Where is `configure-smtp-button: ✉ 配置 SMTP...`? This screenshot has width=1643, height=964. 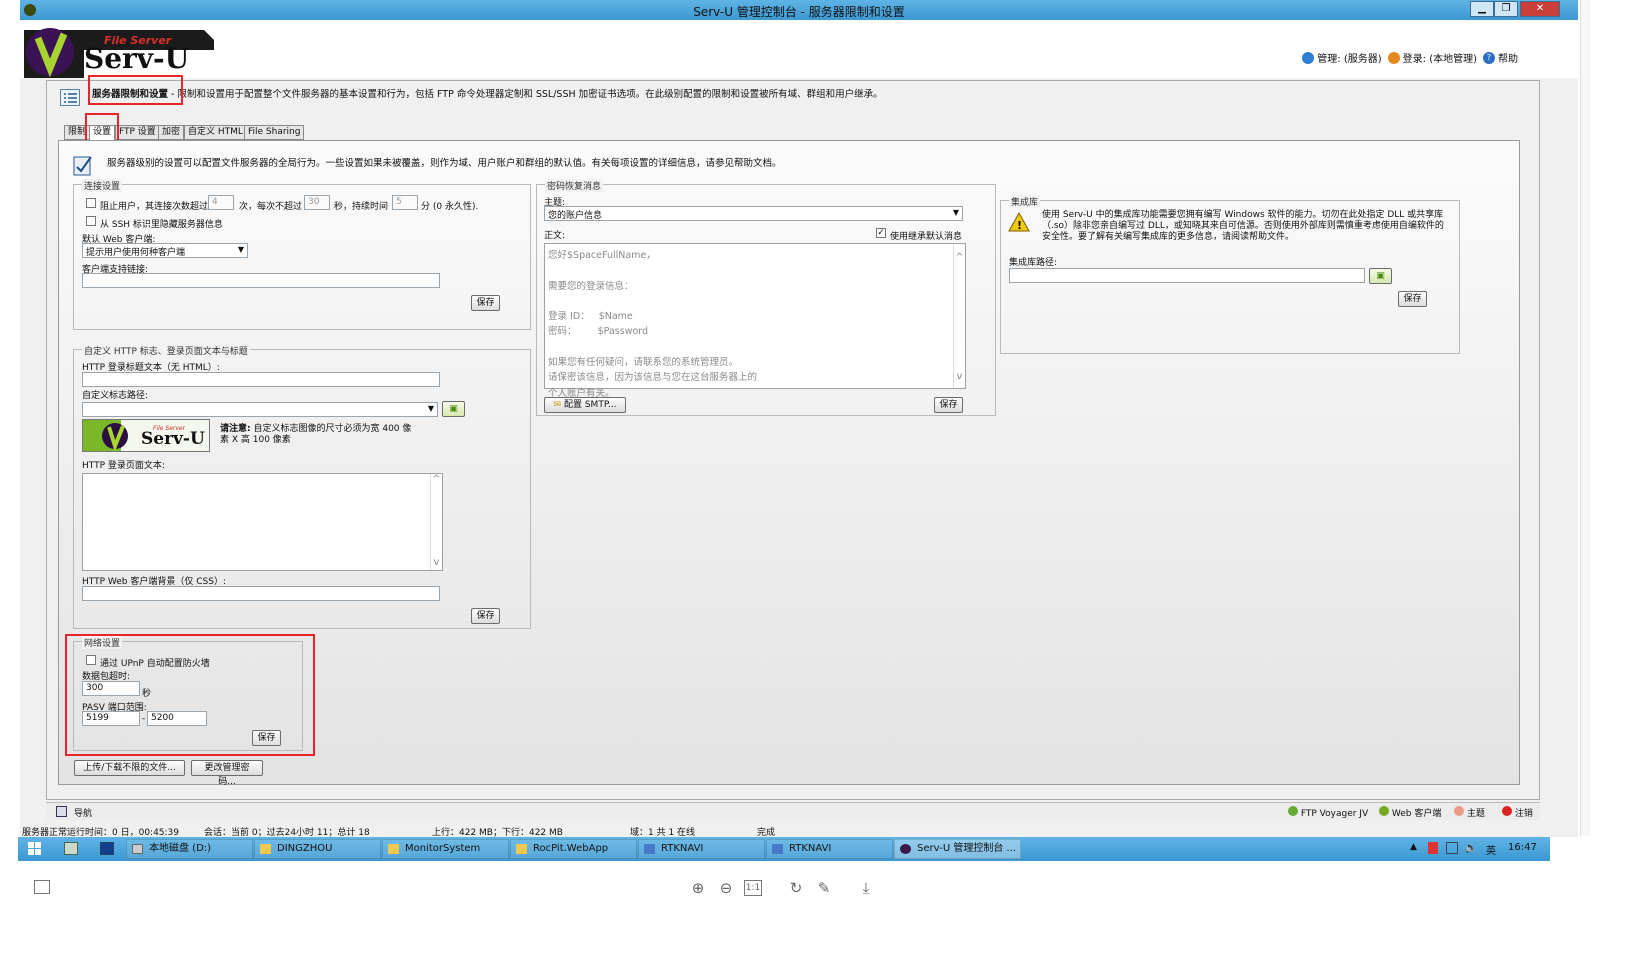 configure-smtp-button: ✉ 配置 SMTP... is located at coordinates (585, 405).